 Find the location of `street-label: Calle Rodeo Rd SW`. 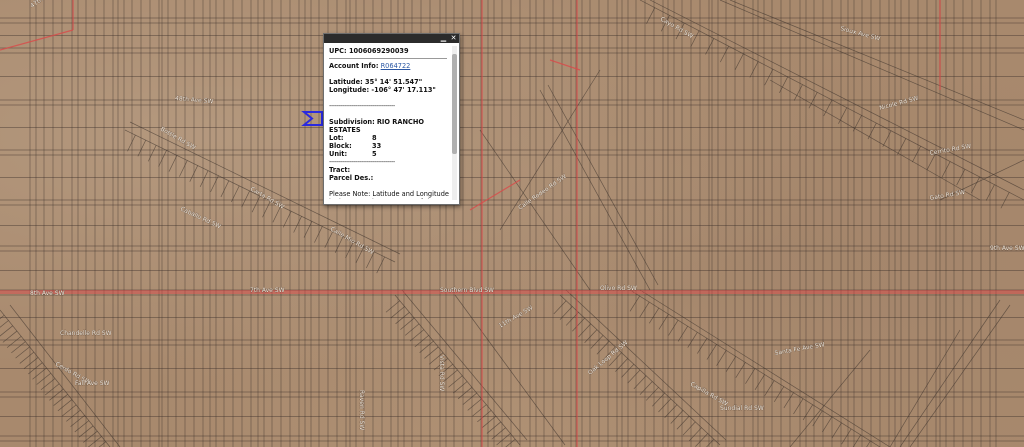

street-label: Calle Rodeo Rd SW is located at coordinates (542, 192).